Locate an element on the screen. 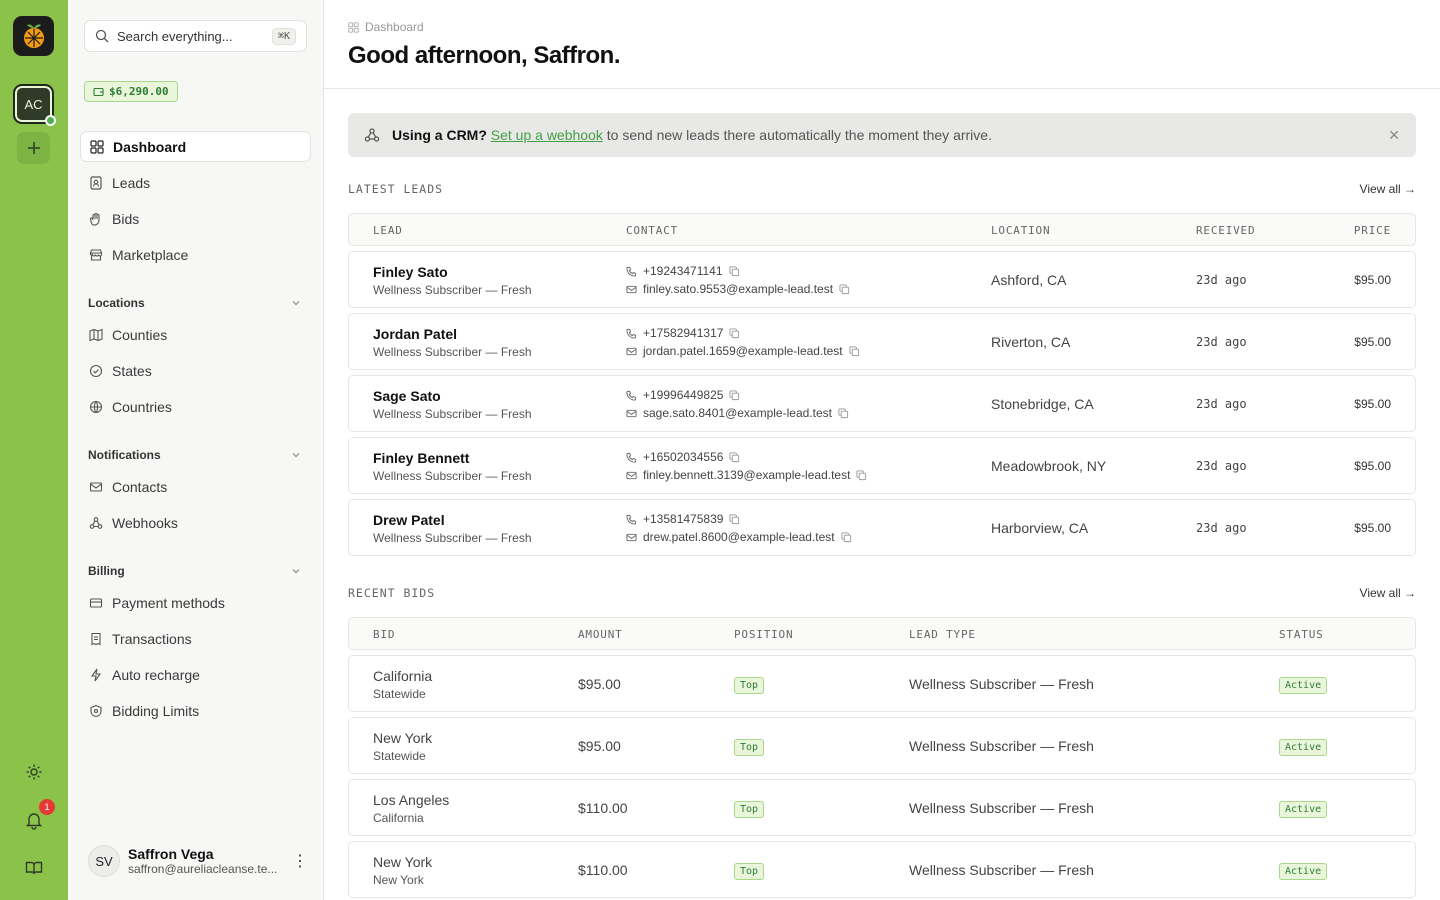 The image size is (1440, 900). nav-bidding-limits-label: Bidding Limits is located at coordinates (156, 710).